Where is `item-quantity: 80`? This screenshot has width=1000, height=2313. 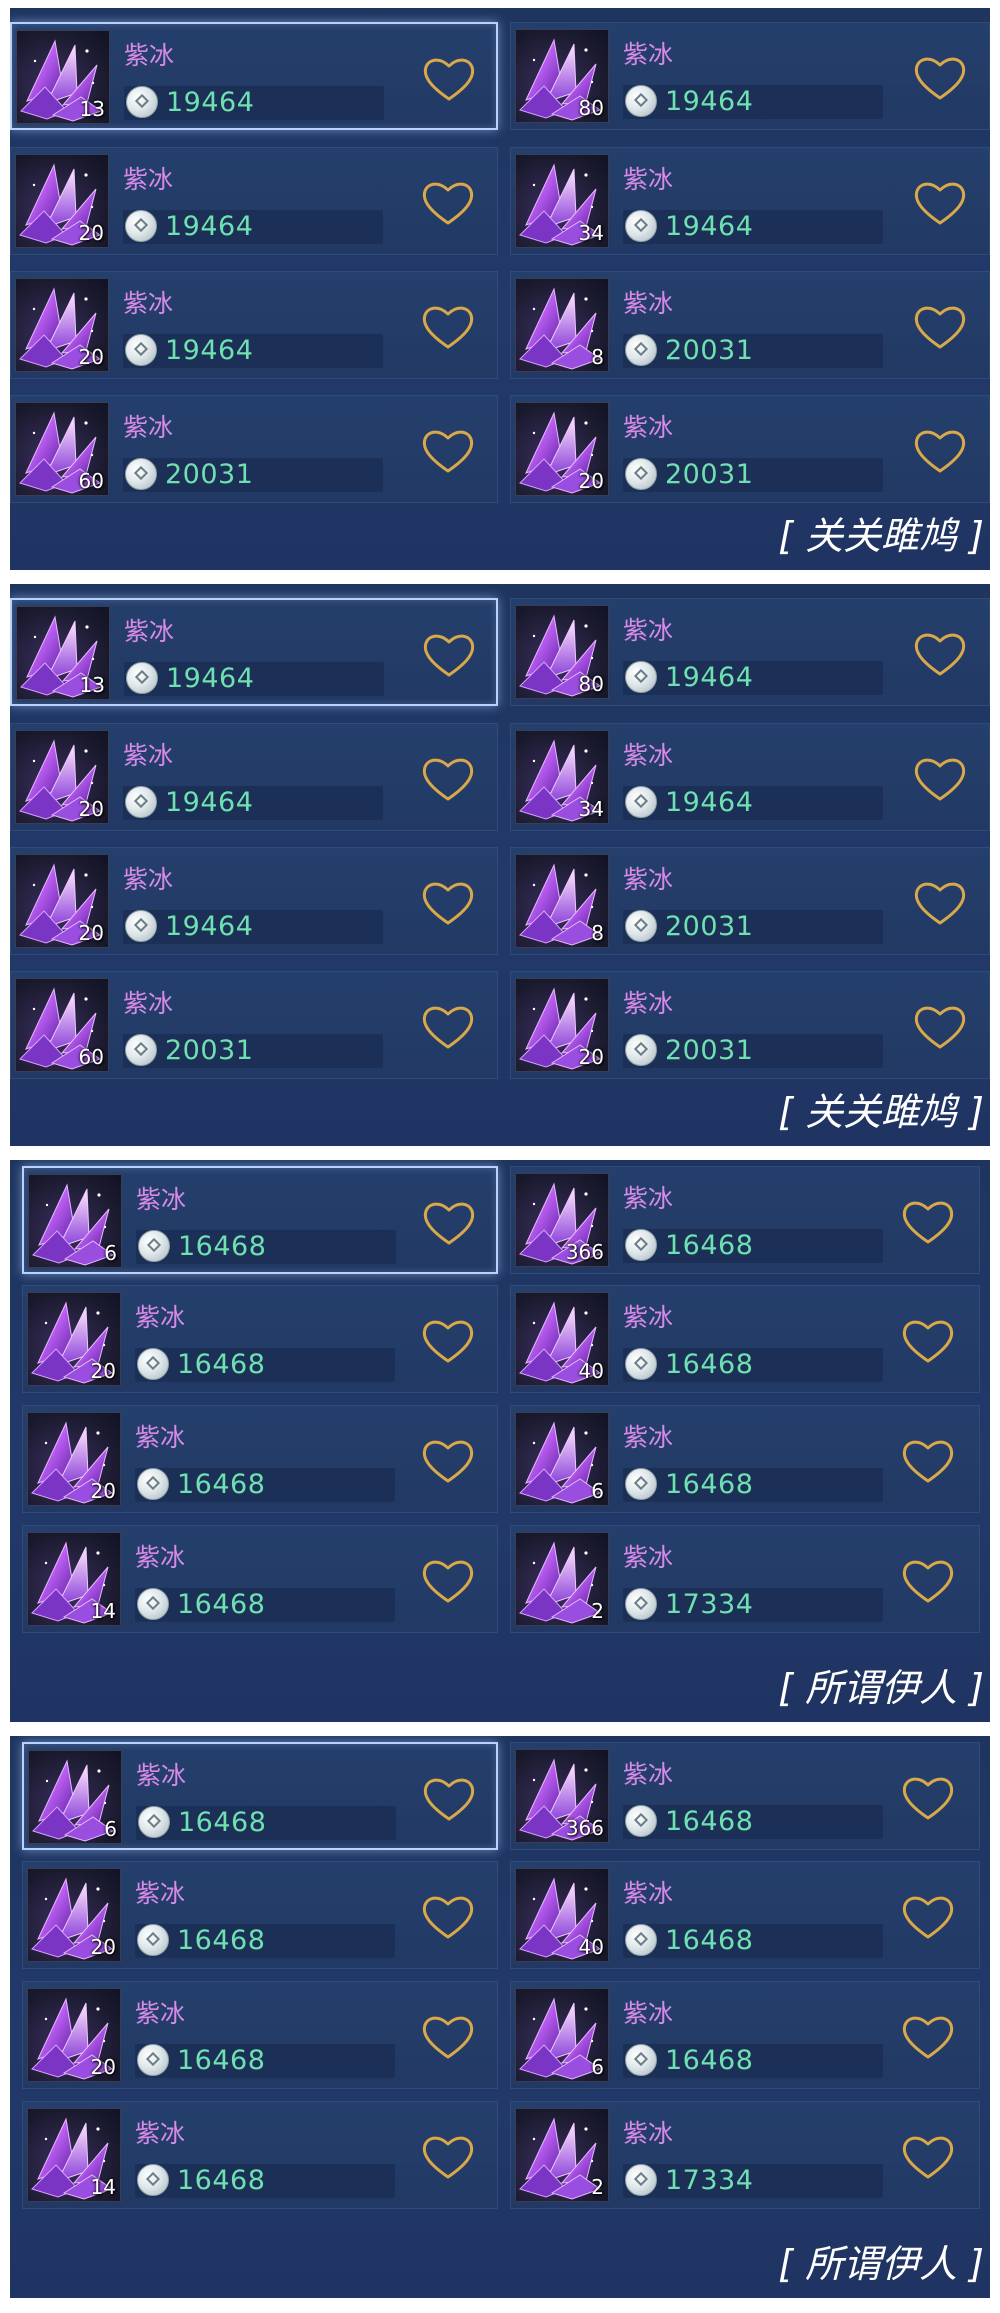 item-quantity: 80 is located at coordinates (591, 108).